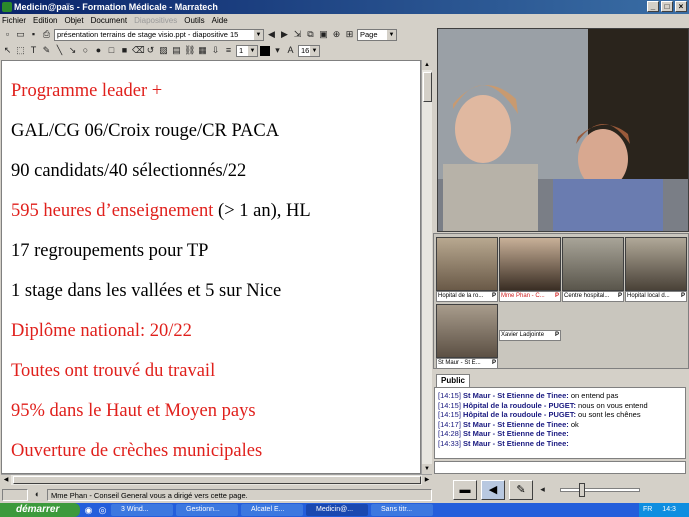  I want to click on quicklaunch-icon: ◉, so click(88, 510).